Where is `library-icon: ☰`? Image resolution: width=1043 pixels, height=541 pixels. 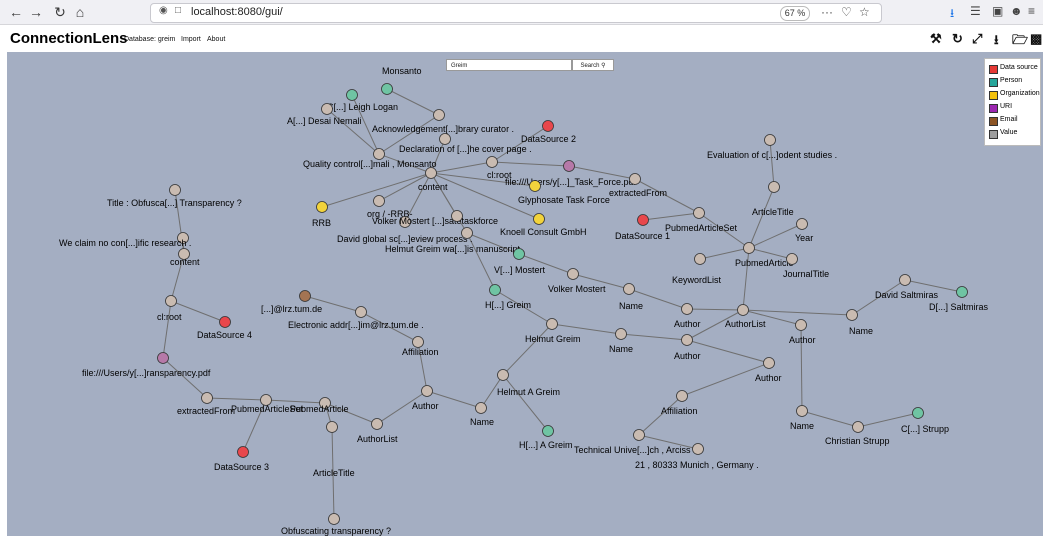 library-icon: ☰ is located at coordinates (975, 11).